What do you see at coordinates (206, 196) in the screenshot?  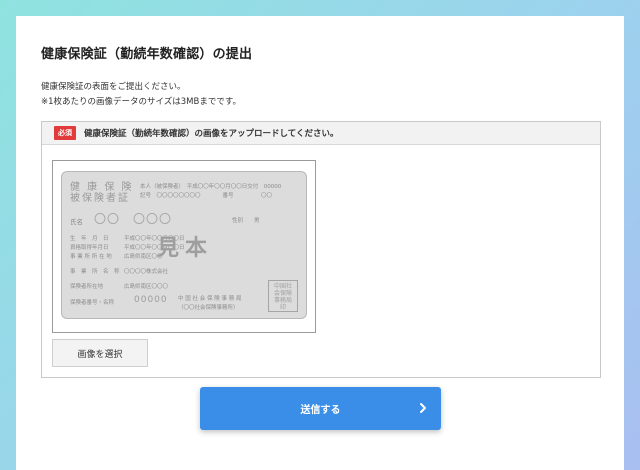 I see `card-symbol-line: 記号 〇〇〇〇〇〇〇〇 番号 〇〇` at bounding box center [206, 196].